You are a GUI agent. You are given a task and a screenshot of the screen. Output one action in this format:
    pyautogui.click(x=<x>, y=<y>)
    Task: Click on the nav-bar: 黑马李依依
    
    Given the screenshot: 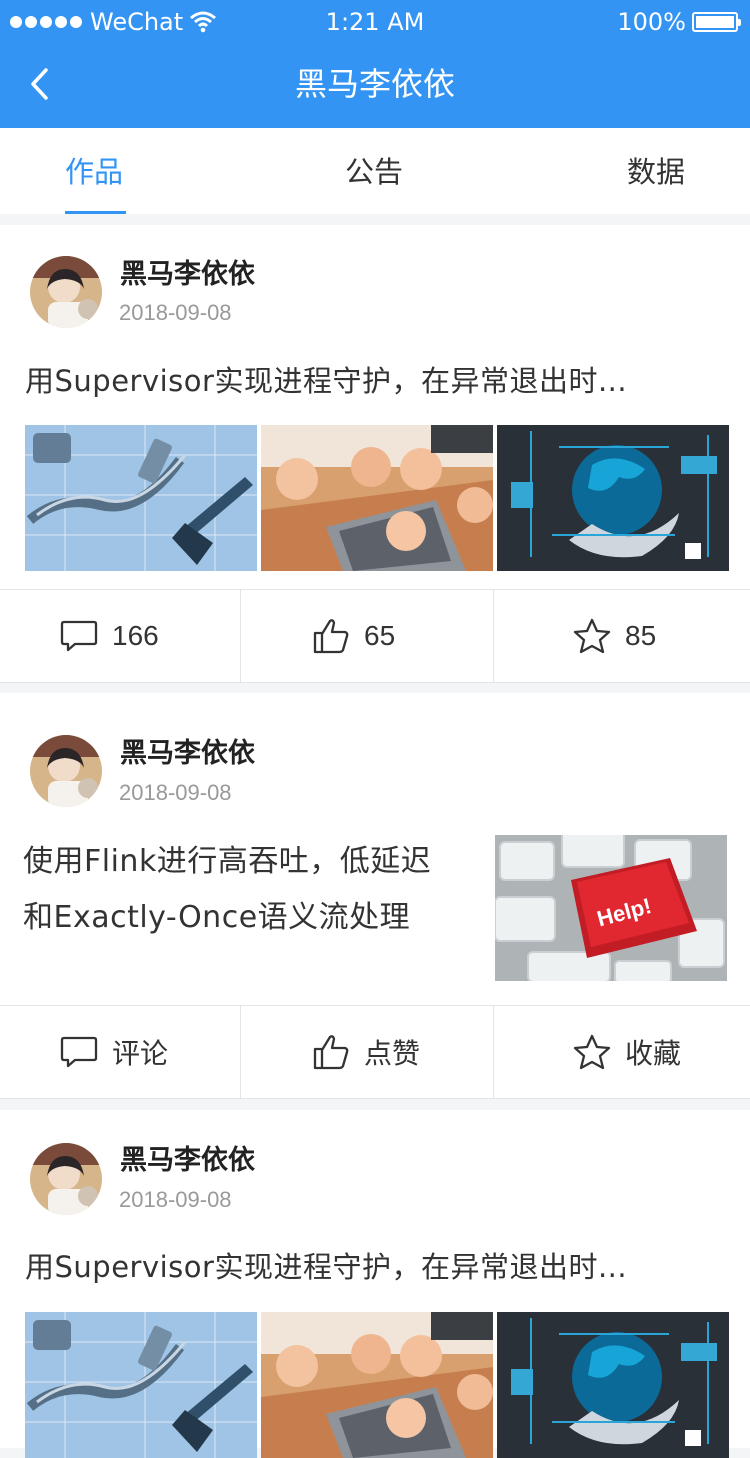 What is the action you would take?
    pyautogui.click(x=375, y=85)
    